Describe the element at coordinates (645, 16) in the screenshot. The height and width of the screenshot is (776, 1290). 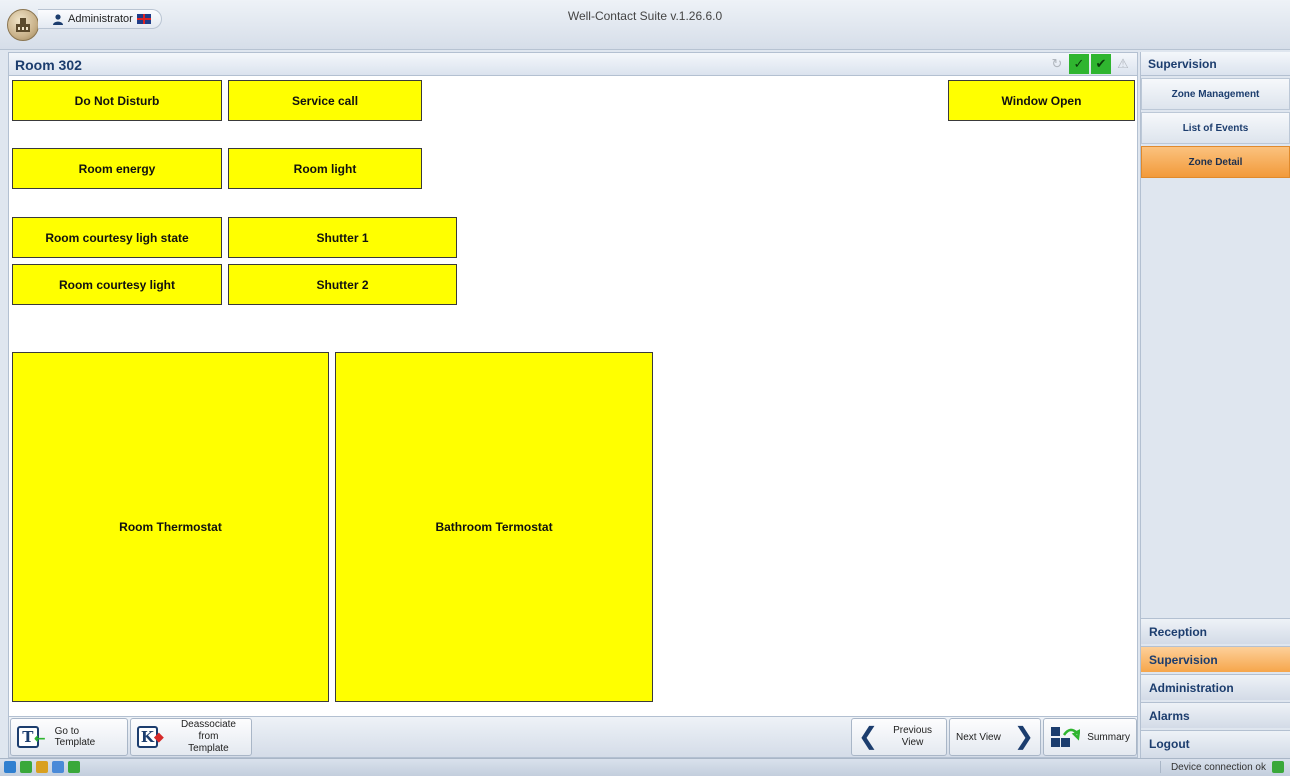
I see `window-title: Well-Contact Suite v.1.26.6.0` at that location.